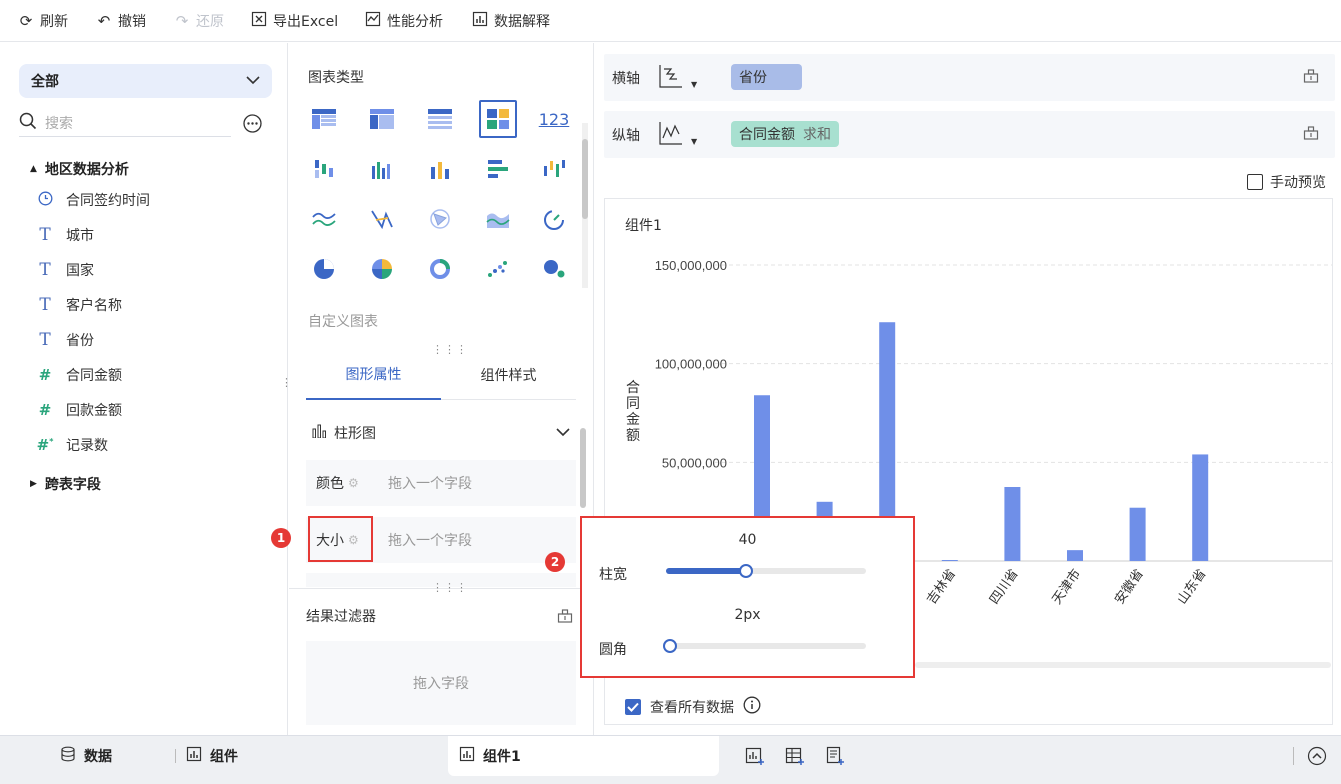 The height and width of the screenshot is (784, 1341). Describe the element at coordinates (1123, 665) in the screenshot. I see `chart-scrollbar` at that location.